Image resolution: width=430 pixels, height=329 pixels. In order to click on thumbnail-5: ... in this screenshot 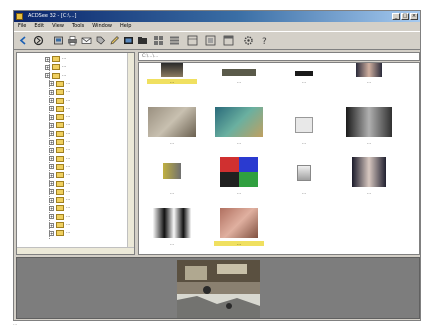, I will do `click(172, 129)`.